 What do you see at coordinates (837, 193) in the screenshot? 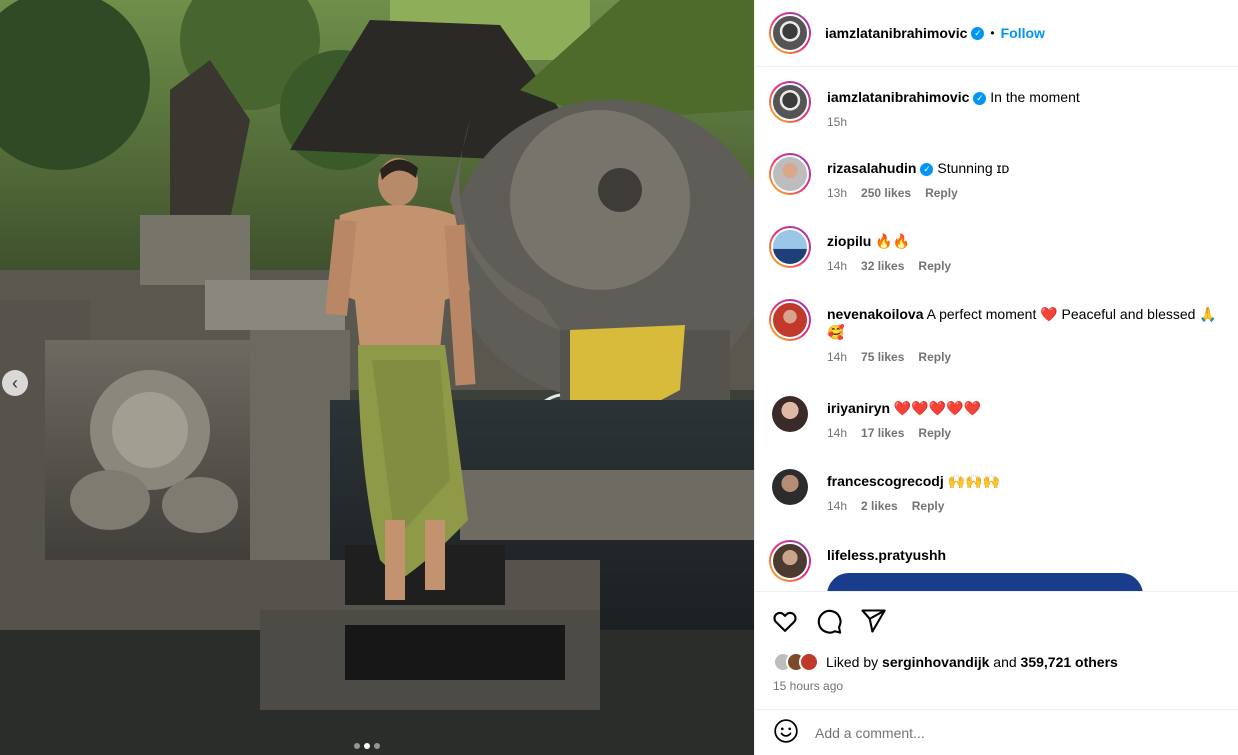
I see `comment-time: 13h` at bounding box center [837, 193].